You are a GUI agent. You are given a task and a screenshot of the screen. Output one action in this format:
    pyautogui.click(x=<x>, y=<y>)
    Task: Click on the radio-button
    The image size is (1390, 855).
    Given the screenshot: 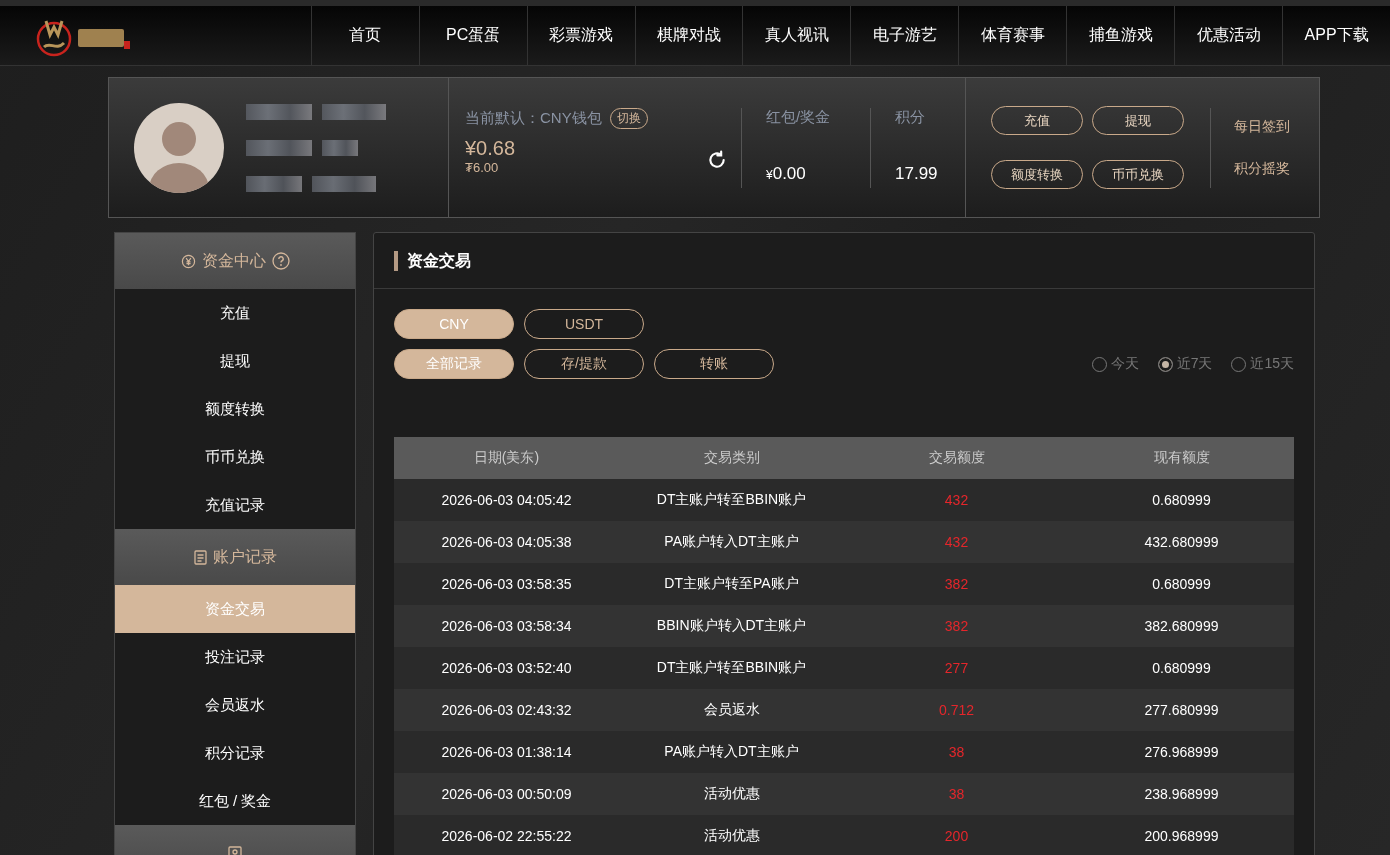 What is the action you would take?
    pyautogui.click(x=1165, y=364)
    